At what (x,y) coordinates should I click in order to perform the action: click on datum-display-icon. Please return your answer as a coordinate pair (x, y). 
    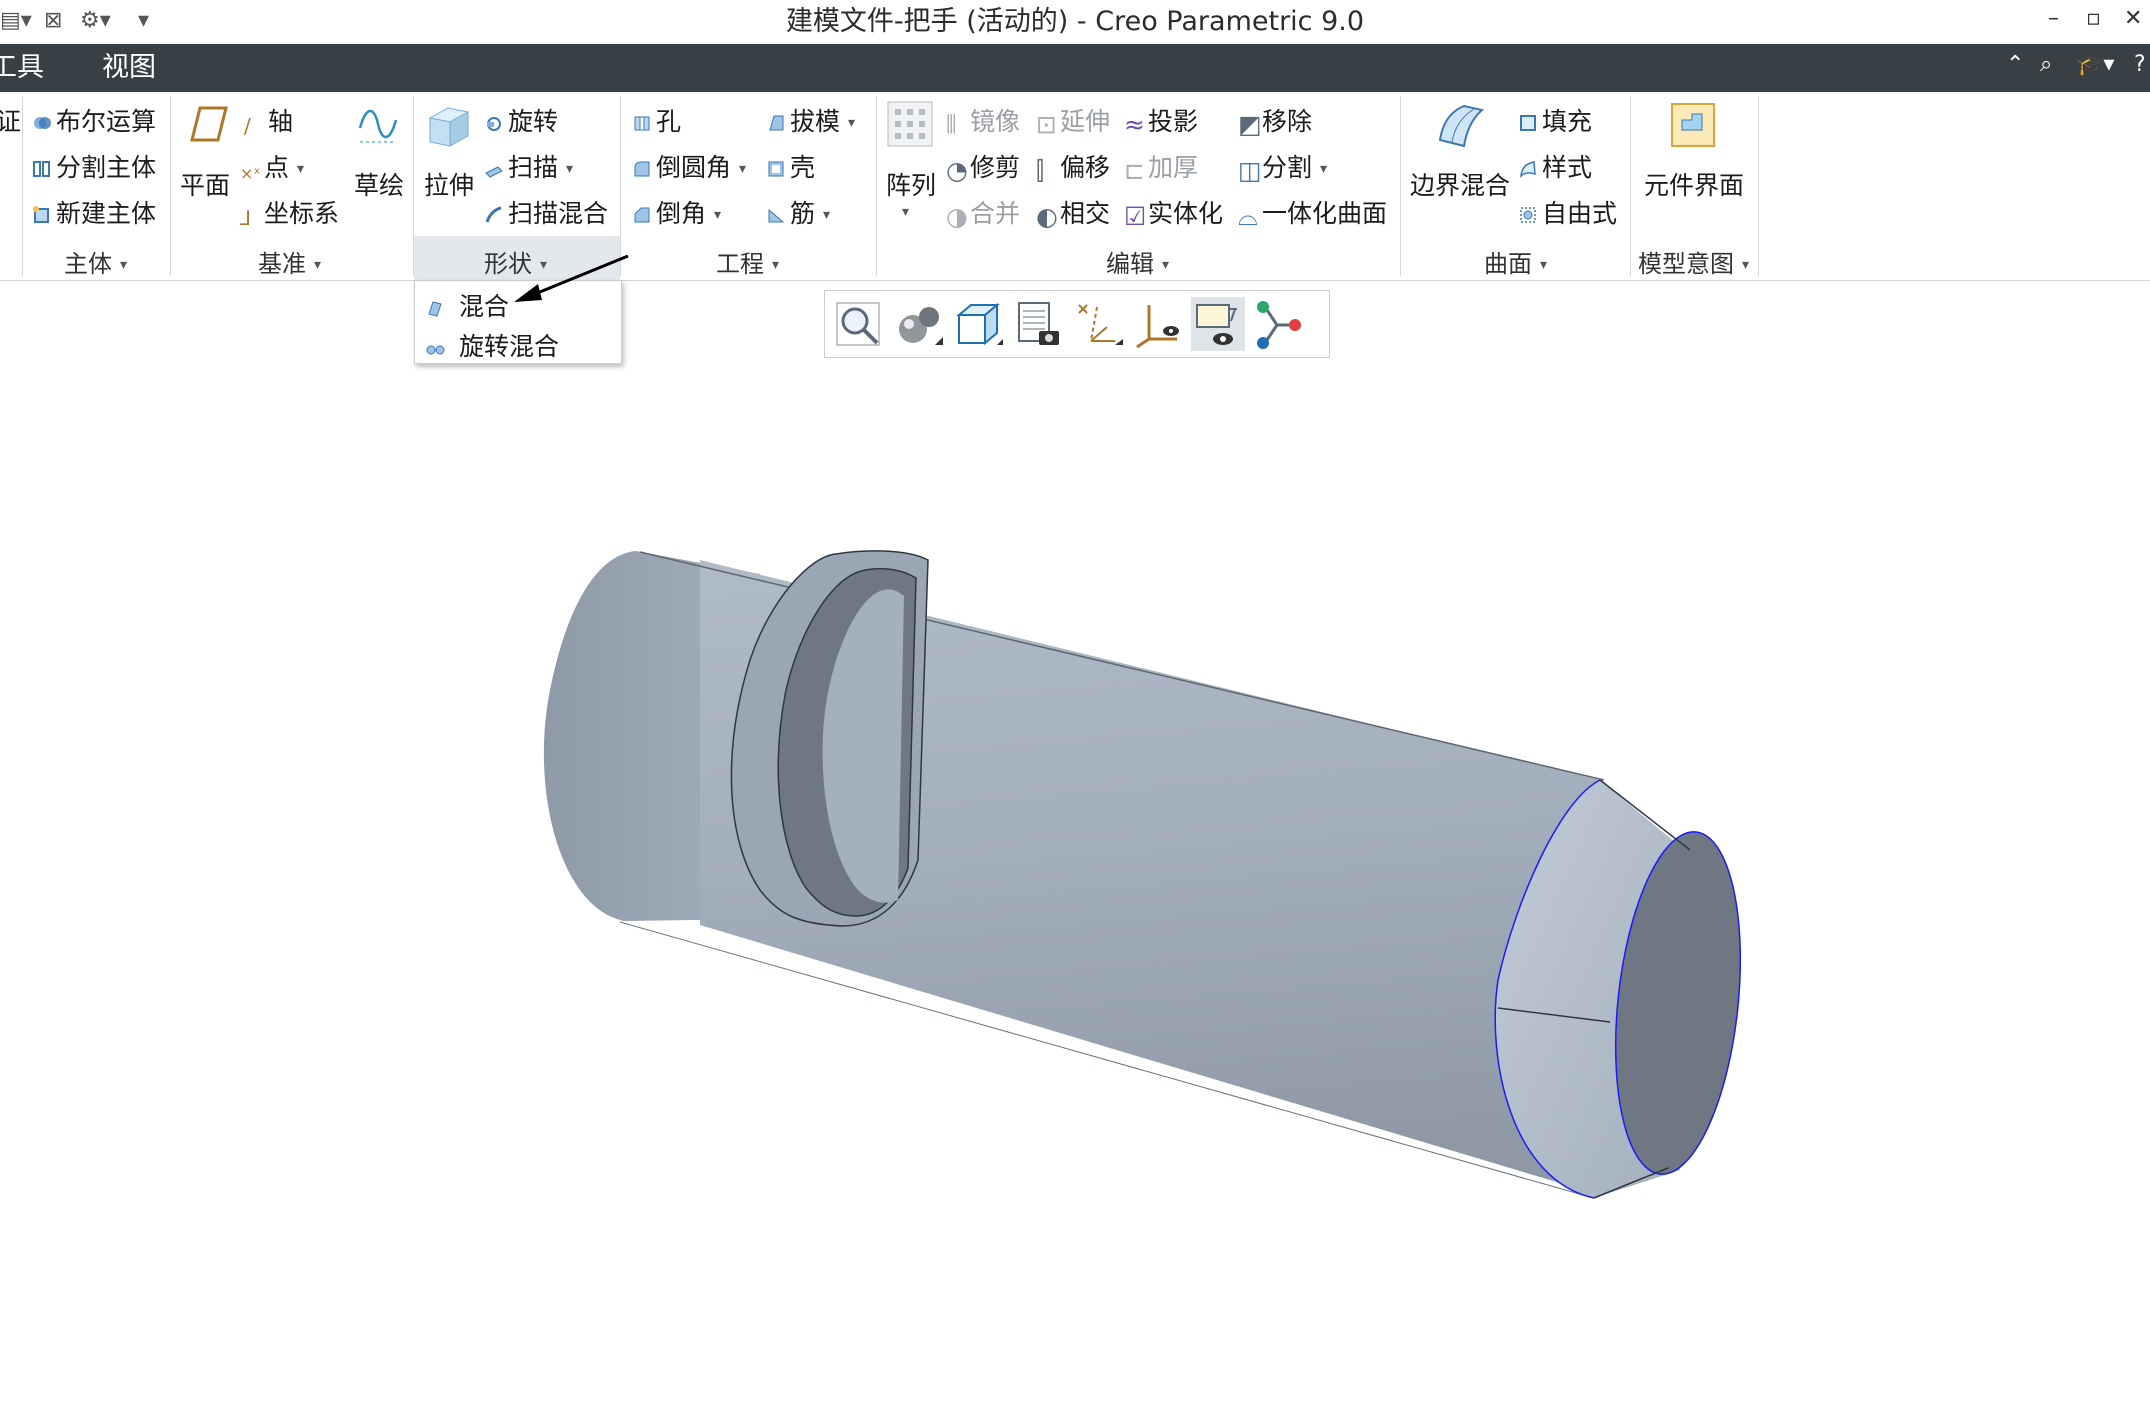
    Looking at the image, I should click on (1098, 324).